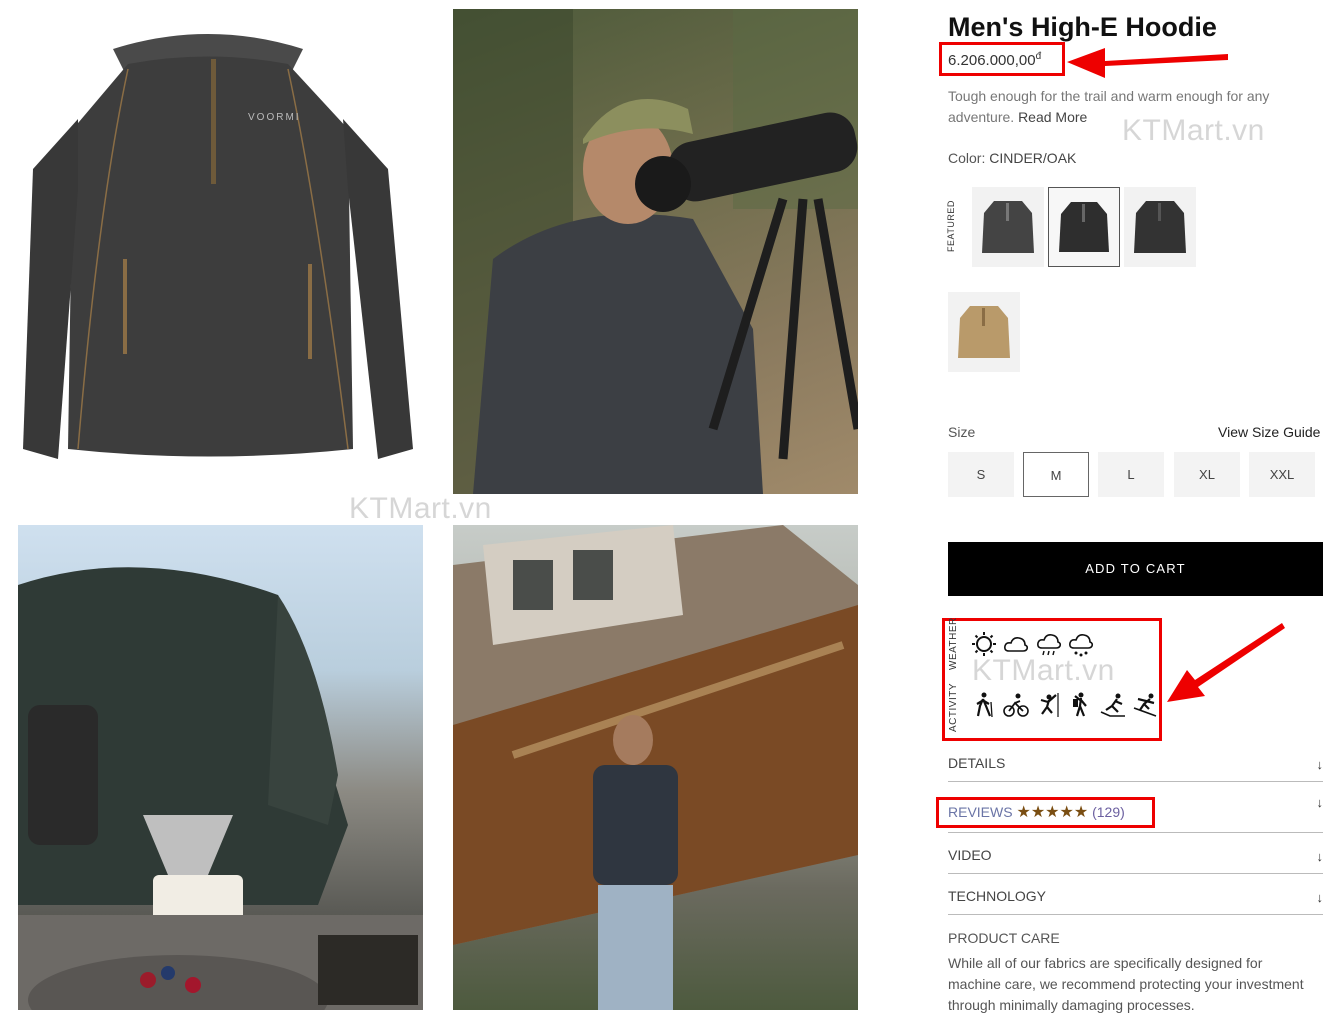  Describe the element at coordinates (1207, 474) in the screenshot. I see `size-option-xl: XL` at that location.